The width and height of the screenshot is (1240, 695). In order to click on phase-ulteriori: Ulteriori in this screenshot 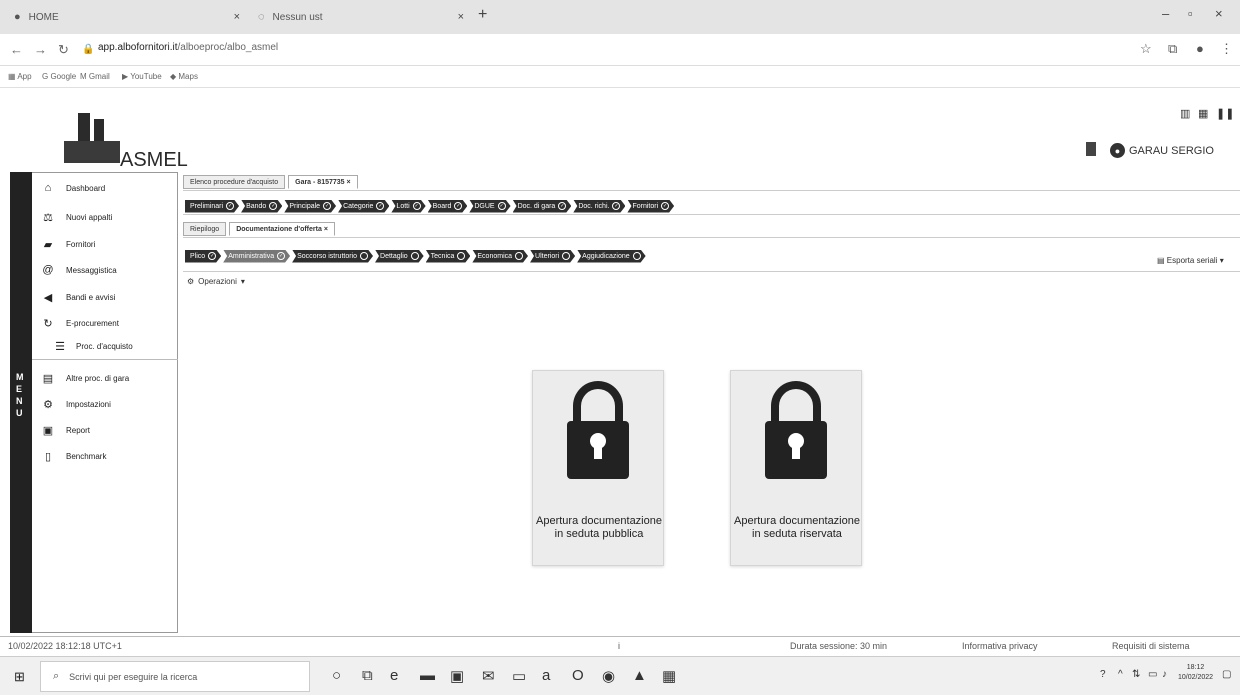, I will do `click(552, 256)`.